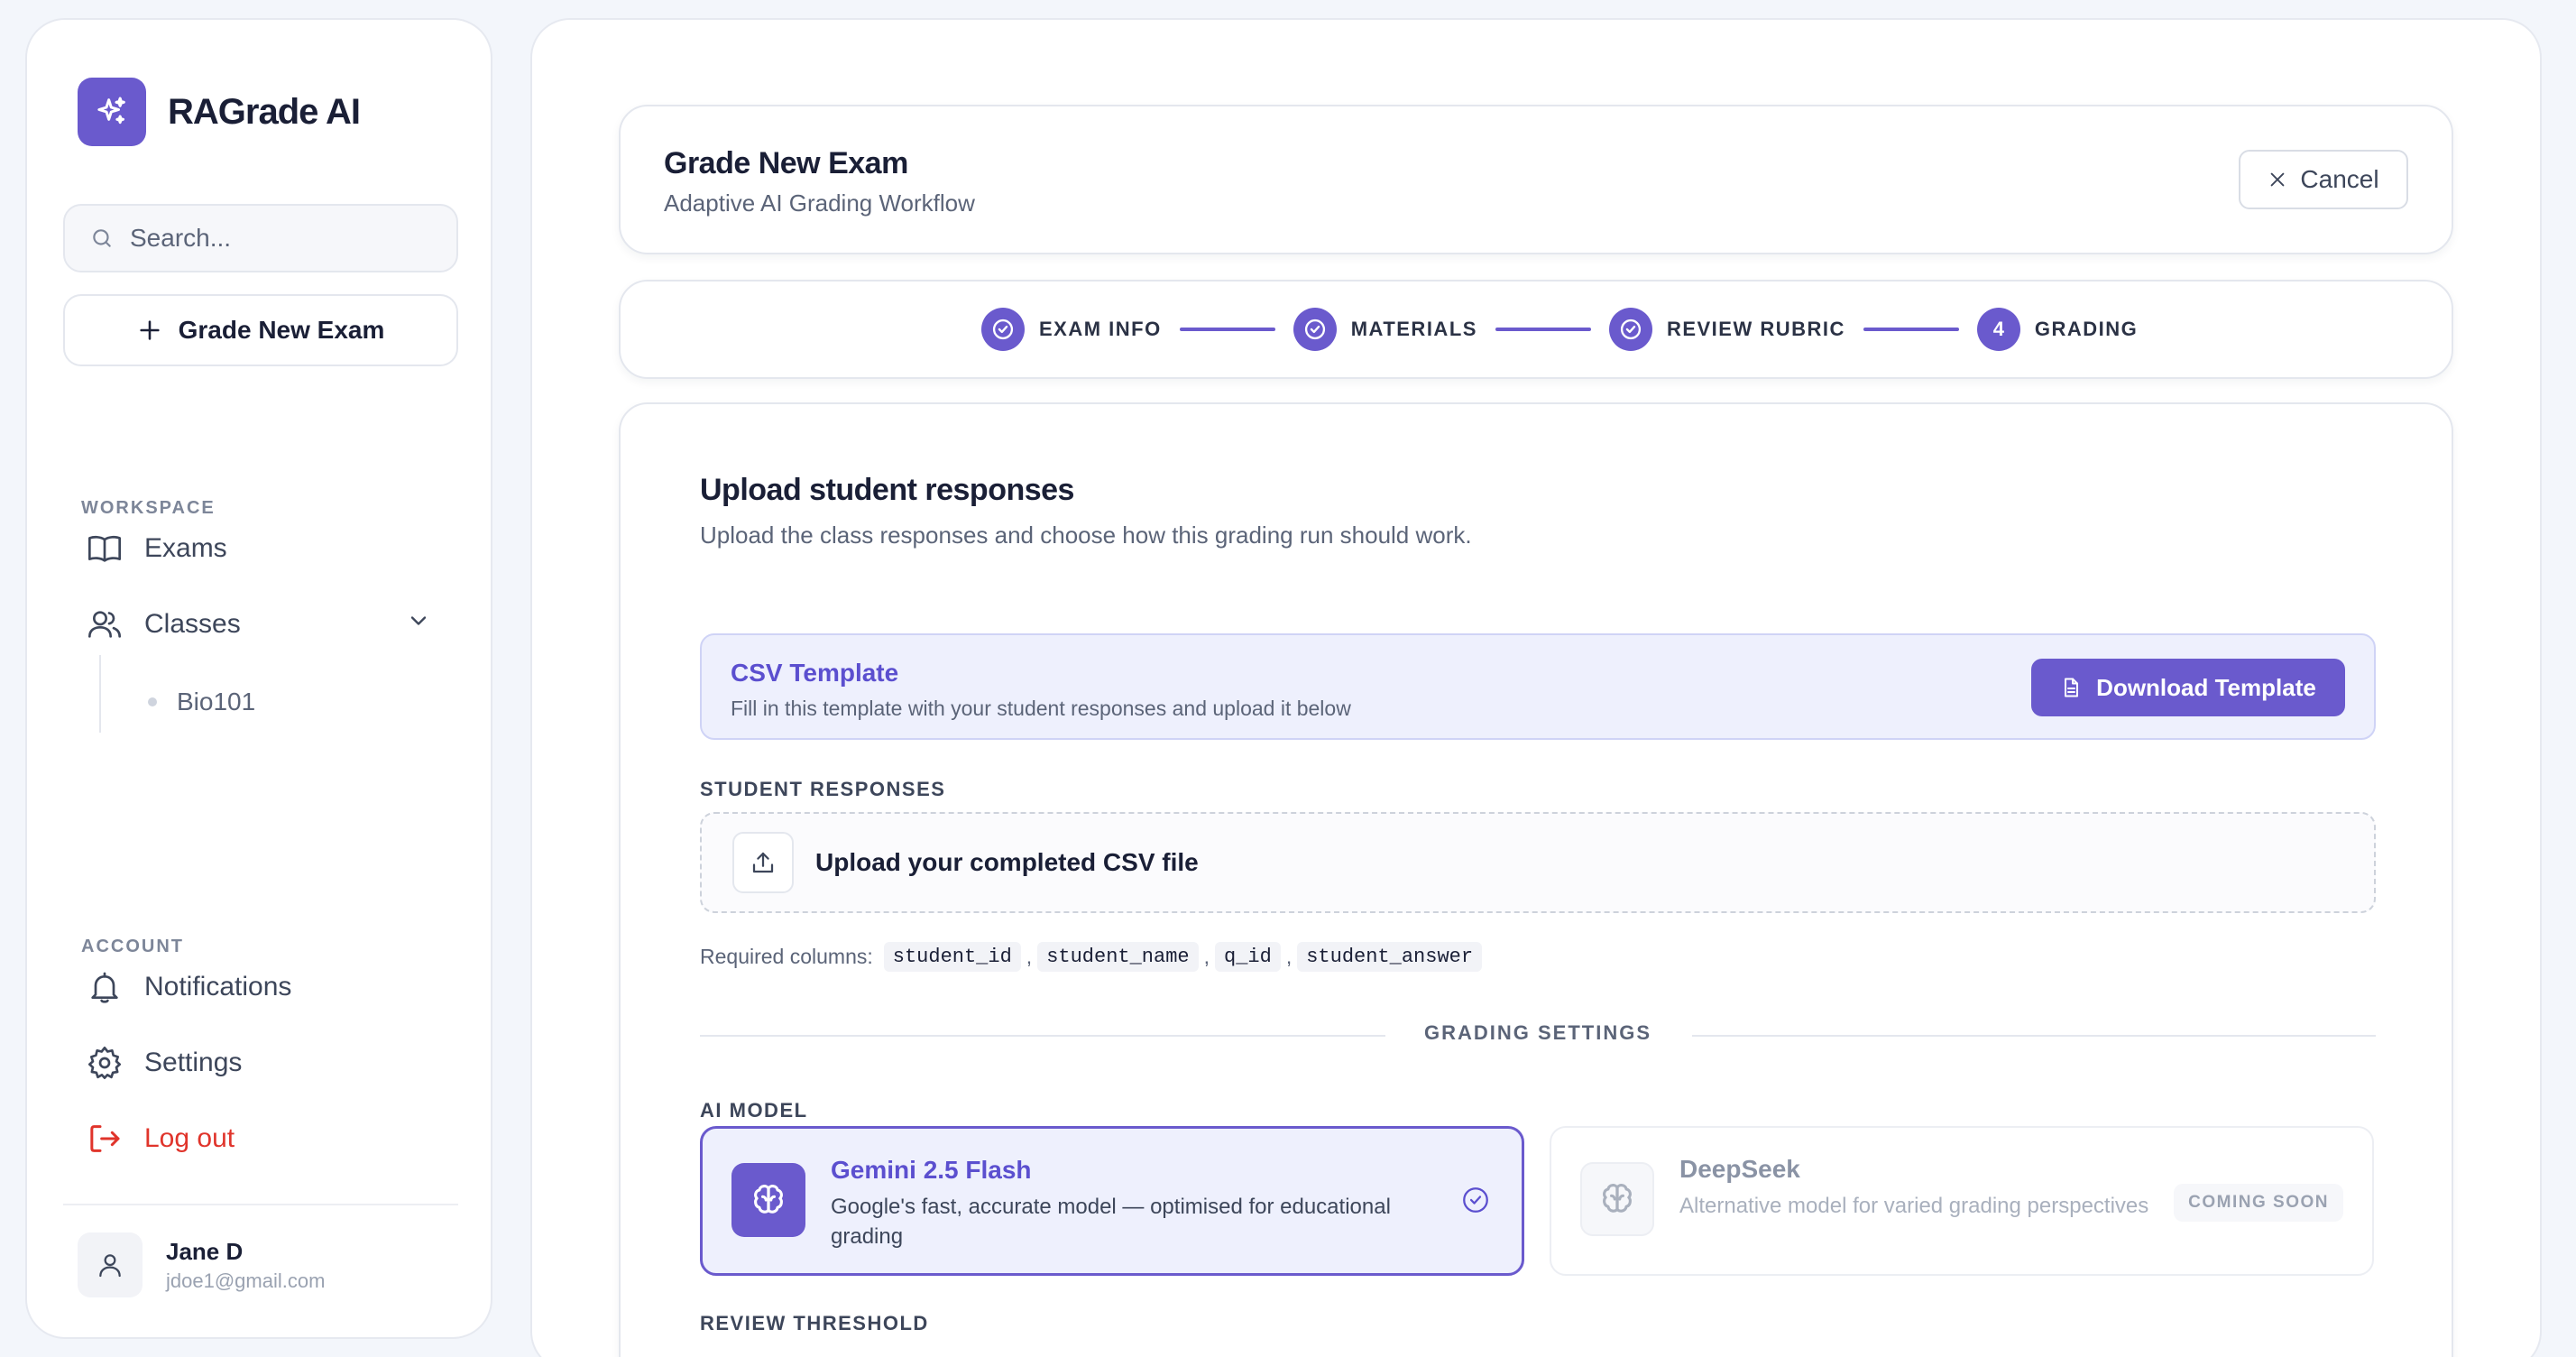  I want to click on sidebar-item-exams: Exams, so click(157, 549).